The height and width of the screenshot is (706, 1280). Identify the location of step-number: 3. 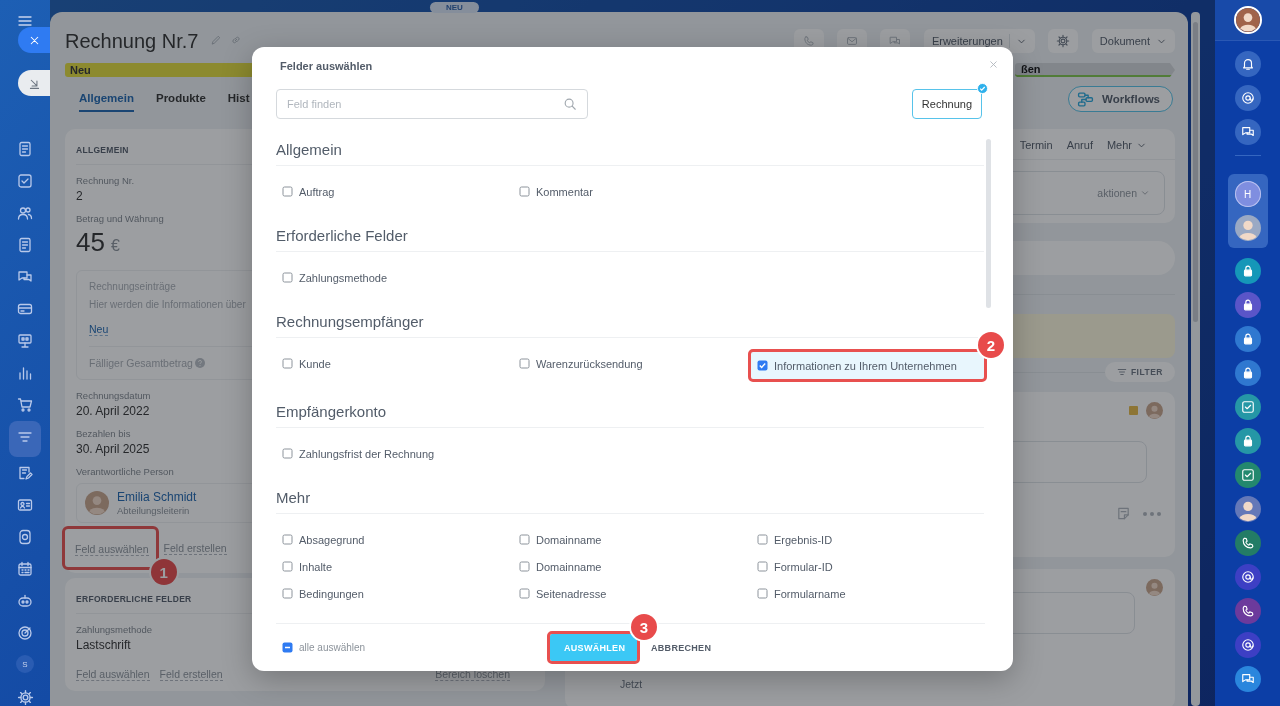
(644, 627).